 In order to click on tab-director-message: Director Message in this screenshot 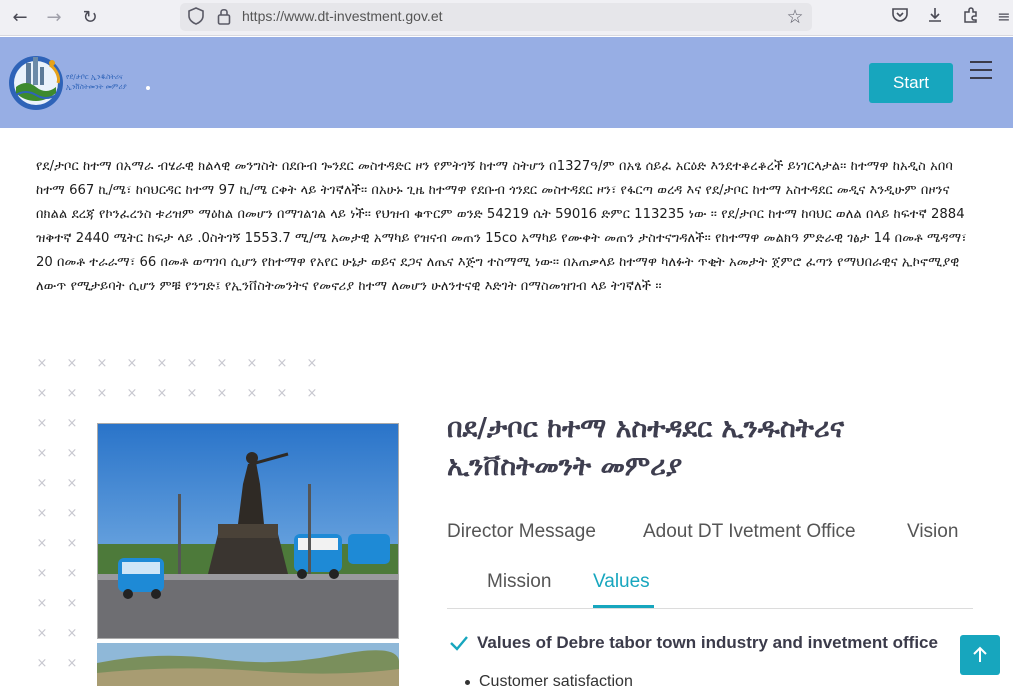, I will do `click(521, 532)`.